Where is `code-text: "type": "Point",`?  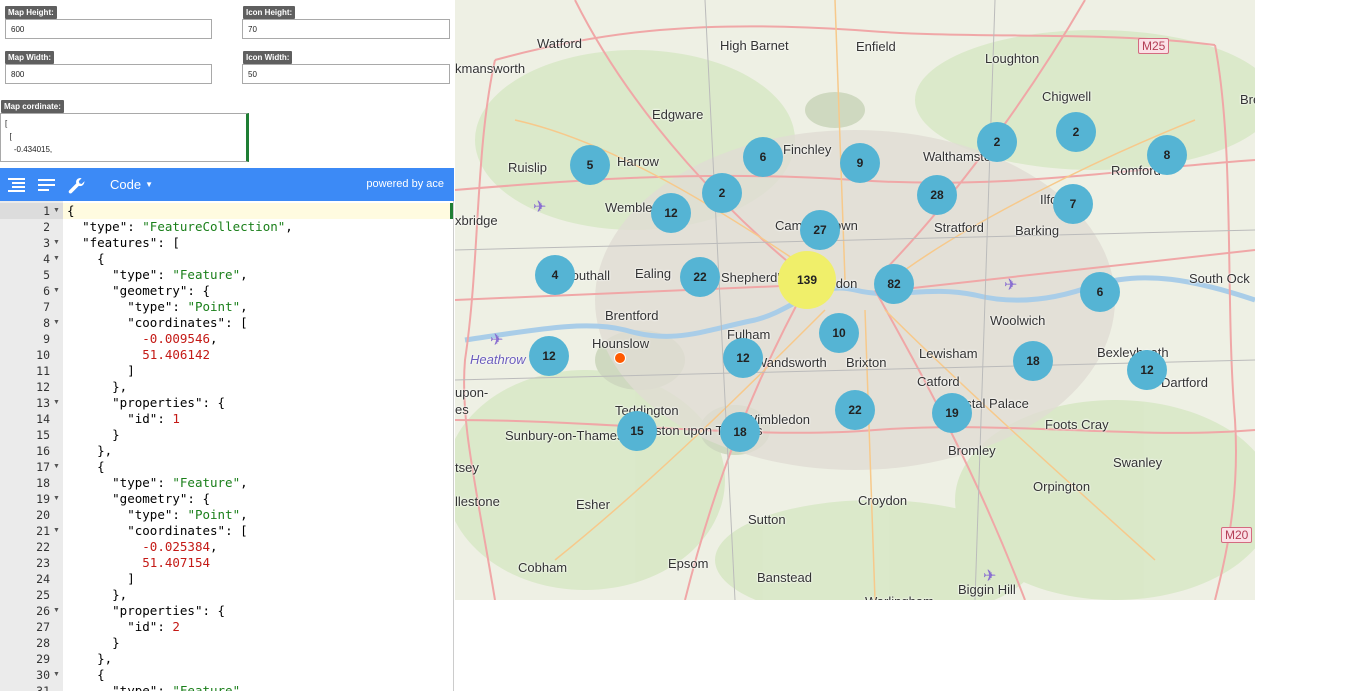
code-text: "type": "Point", is located at coordinates (187, 306).